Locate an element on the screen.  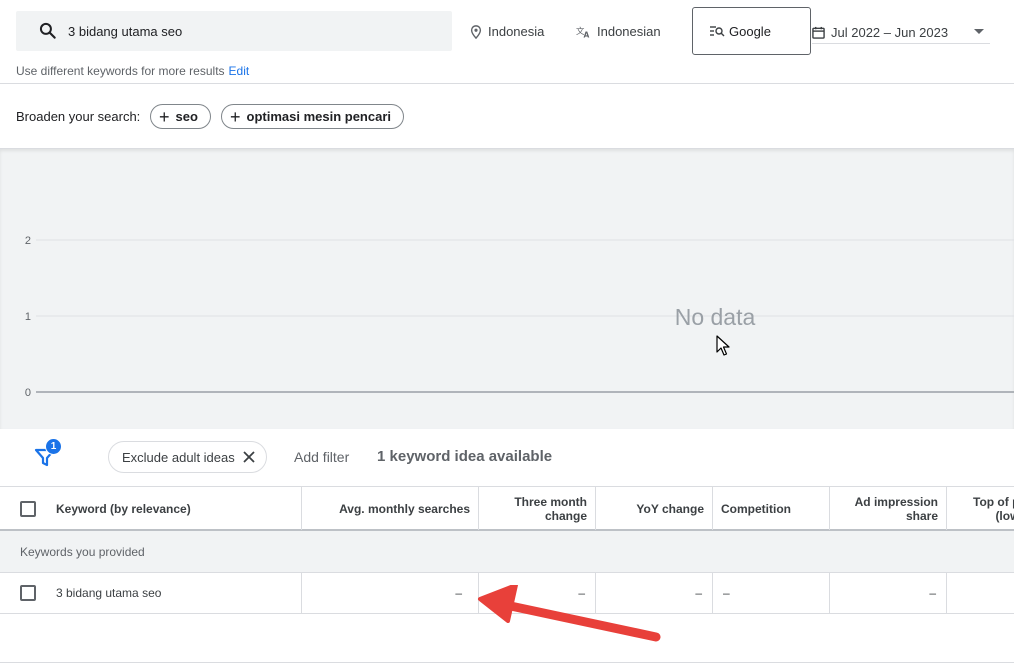
cell-competition: – is located at coordinates (771, 593).